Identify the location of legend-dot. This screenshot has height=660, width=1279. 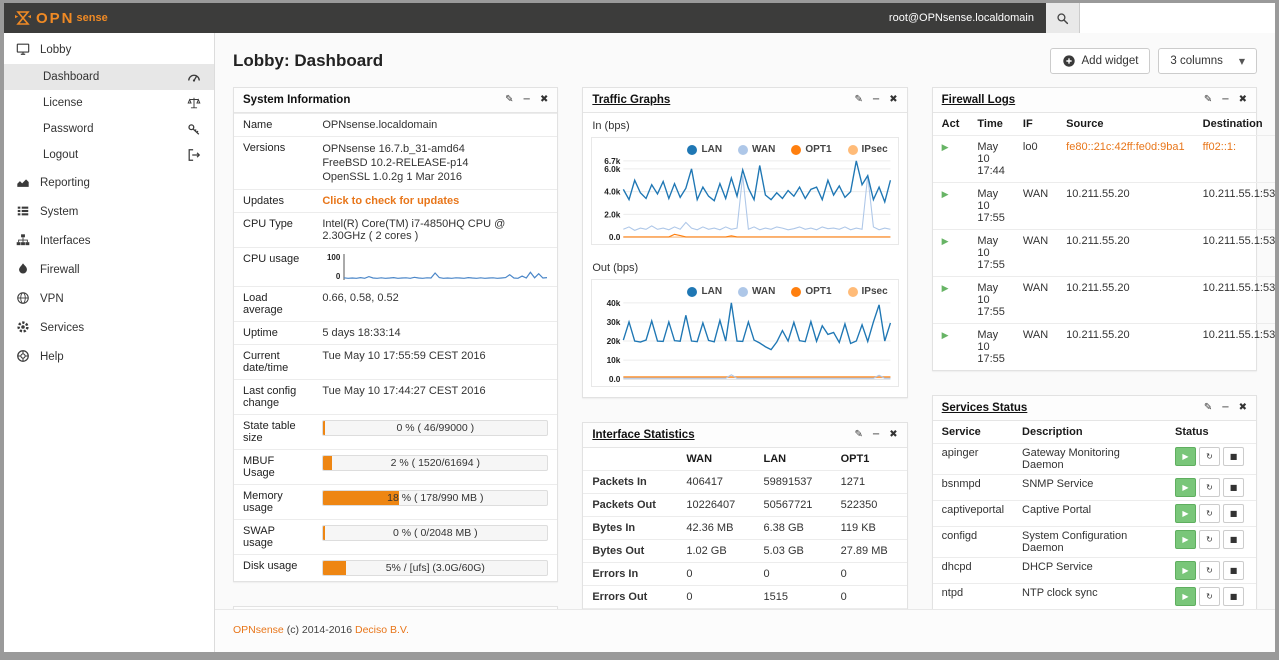
(796, 149).